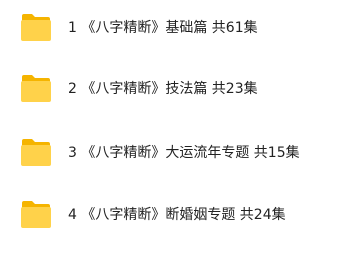  What do you see at coordinates (177, 215) in the screenshot?
I see `folder-label: 4 《八字精断》断婚姻专题 共24集` at bounding box center [177, 215].